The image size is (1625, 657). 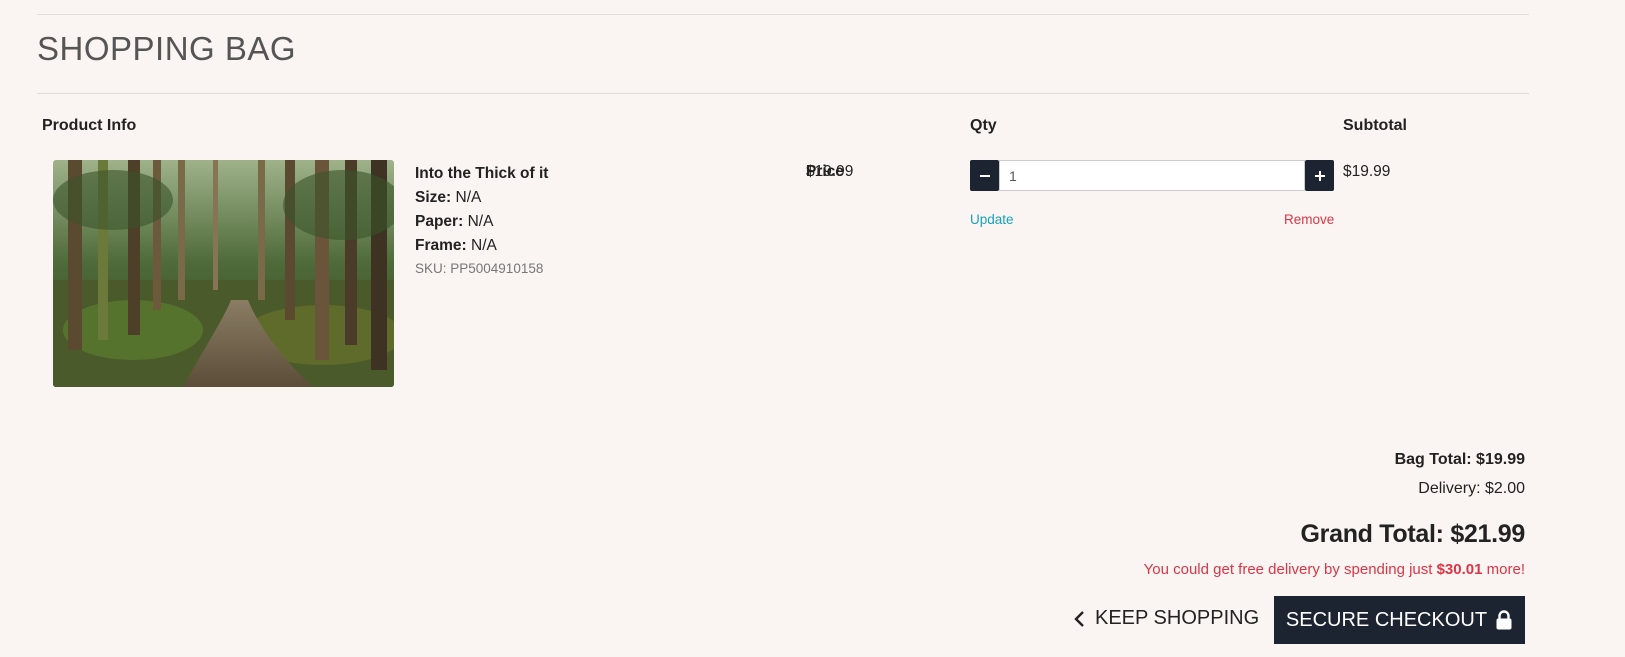 What do you see at coordinates (1375, 125) in the screenshot?
I see `column-header-subtotal: Subtotal` at bounding box center [1375, 125].